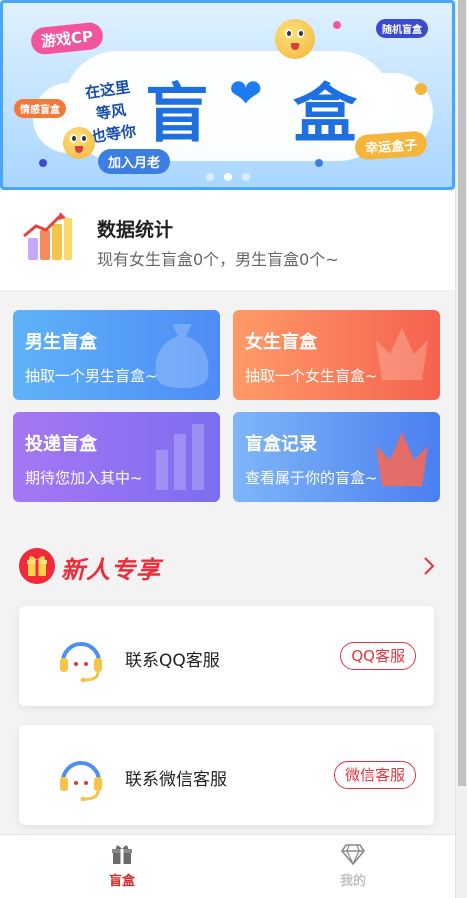  What do you see at coordinates (429, 566) in the screenshot?
I see `chevron-right-icon` at bounding box center [429, 566].